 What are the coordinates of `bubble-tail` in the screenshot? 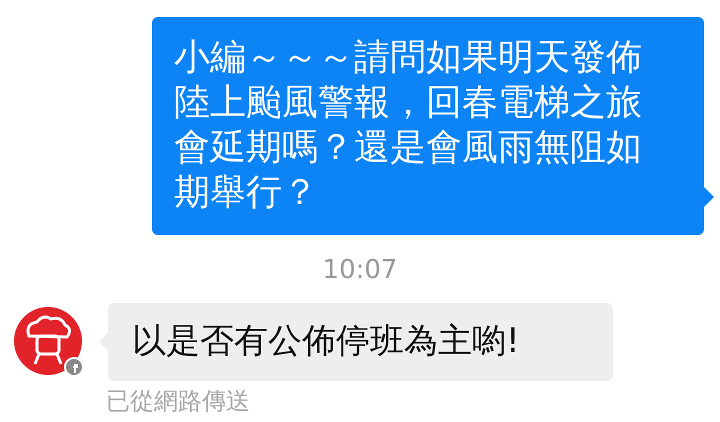 It's located at (709, 197).